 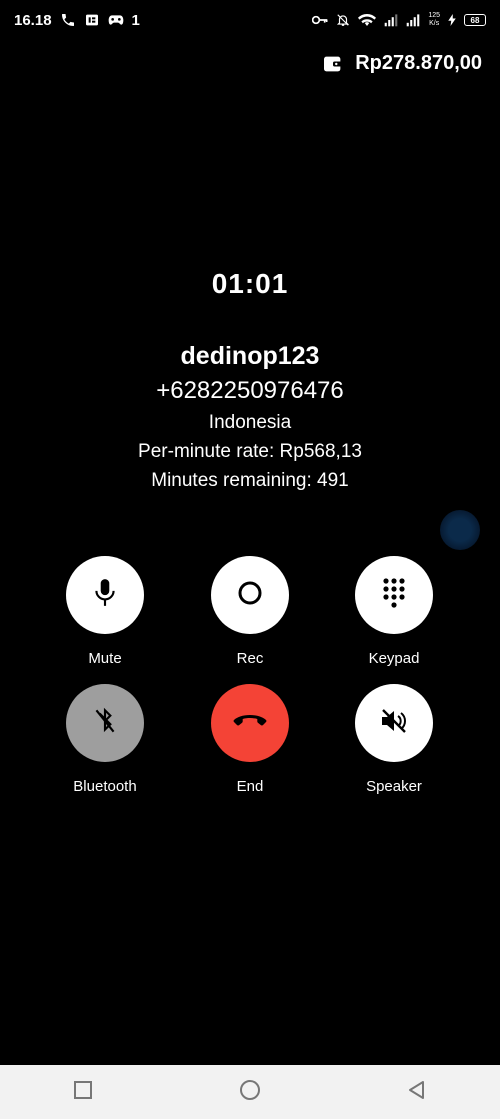 I want to click on speaker-label: Speaker, so click(x=394, y=786).